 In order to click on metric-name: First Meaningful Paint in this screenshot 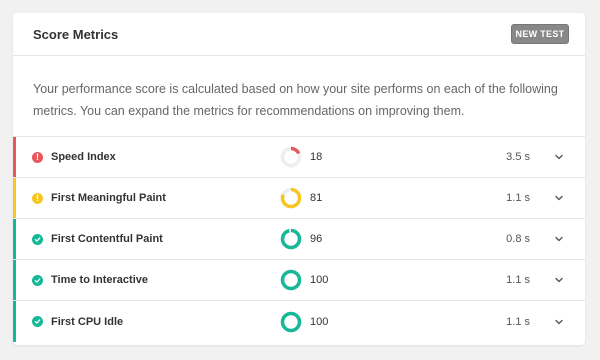, I will do `click(108, 198)`.